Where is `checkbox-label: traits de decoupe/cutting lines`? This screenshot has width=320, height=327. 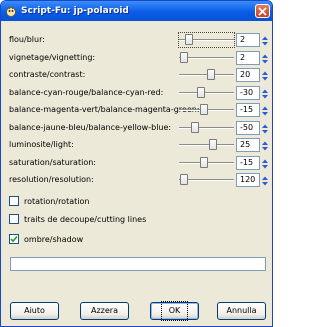
checkbox-label: traits de decoupe/cutting lines is located at coordinates (85, 219).